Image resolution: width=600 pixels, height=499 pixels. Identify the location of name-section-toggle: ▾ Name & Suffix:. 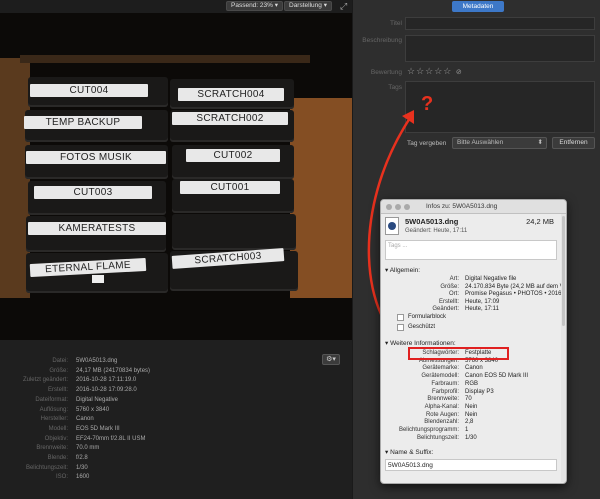
(409, 452).